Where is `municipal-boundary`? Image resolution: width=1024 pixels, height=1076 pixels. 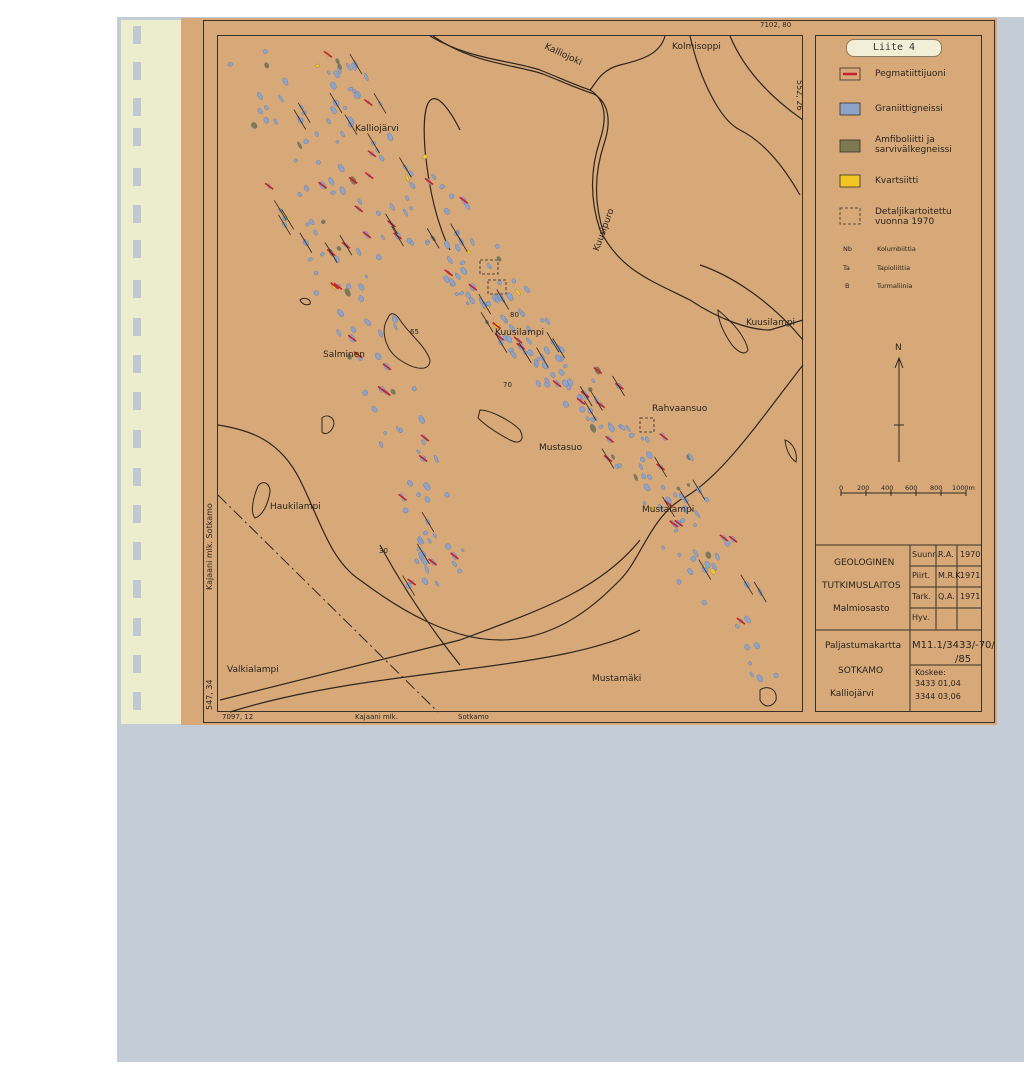
municipal-boundary is located at coordinates (328, 603).